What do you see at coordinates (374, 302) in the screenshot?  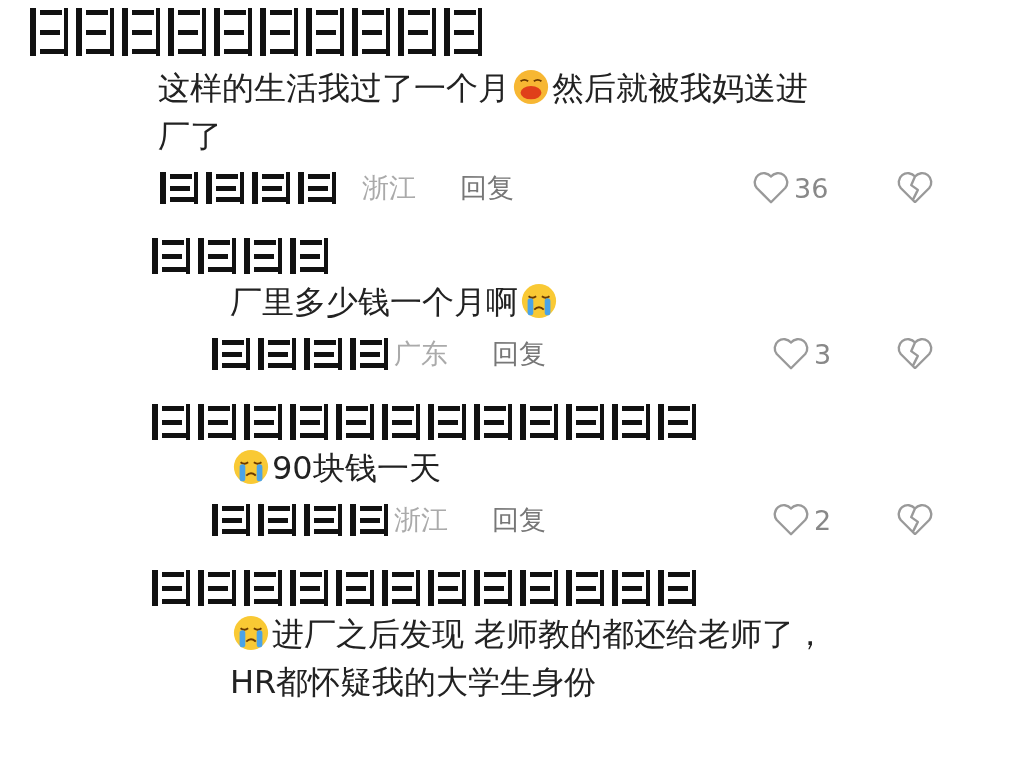 I see `comment-text: 厂里多少钱一个月啊` at bounding box center [374, 302].